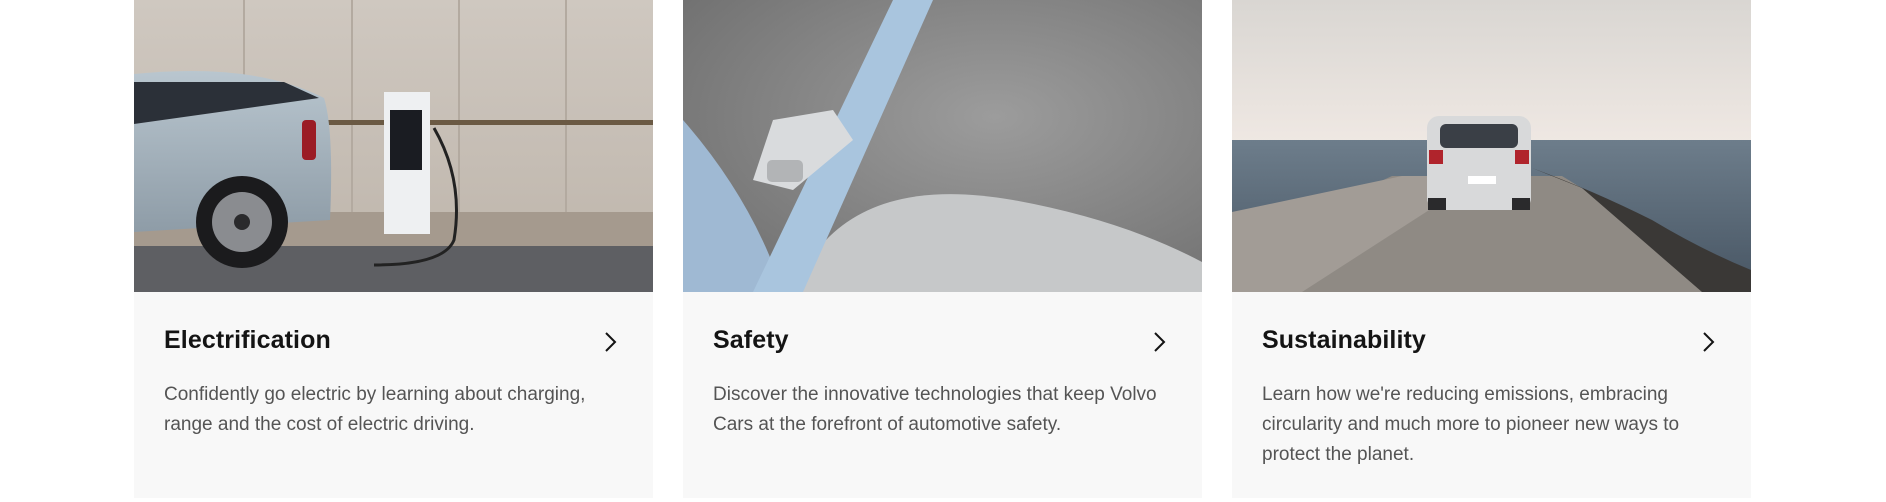 This screenshot has height=502, width=1886. Describe the element at coordinates (247, 340) in the screenshot. I see `card-title: Electrification` at that location.